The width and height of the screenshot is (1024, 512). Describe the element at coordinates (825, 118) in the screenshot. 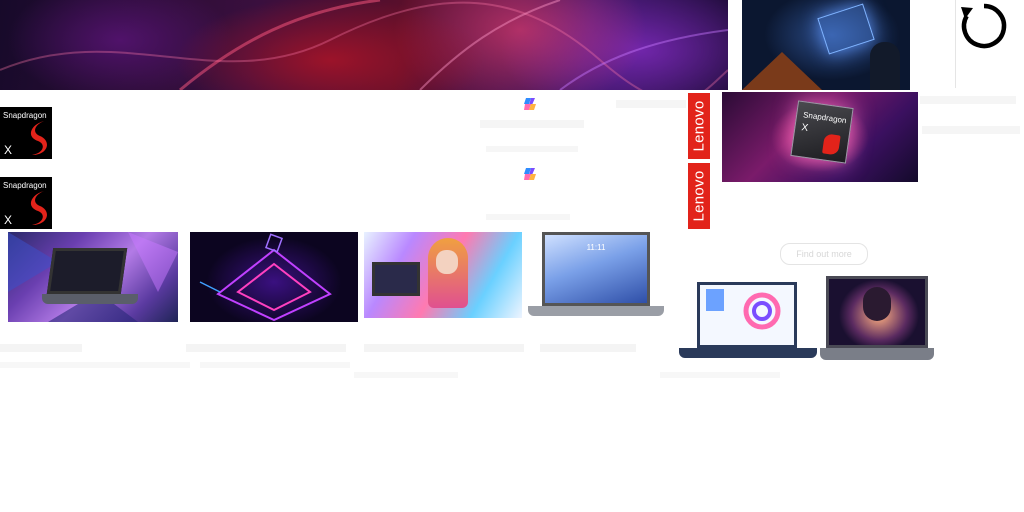

I see `chip-brand: Snapdragon` at that location.